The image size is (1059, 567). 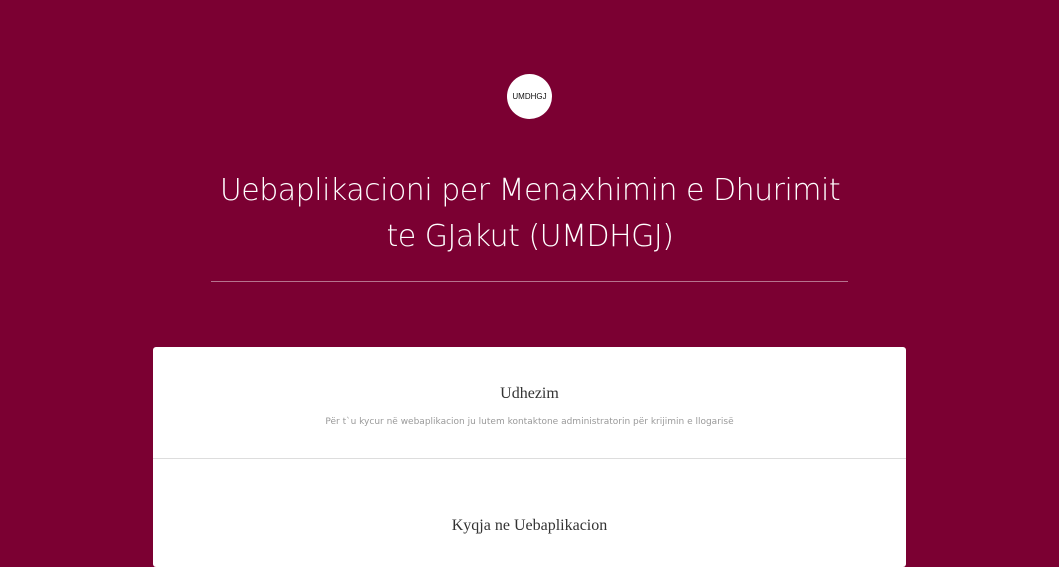 What do you see at coordinates (529, 525) in the screenshot?
I see `login-heading: Kyqja ne Uebaplikacion` at bounding box center [529, 525].